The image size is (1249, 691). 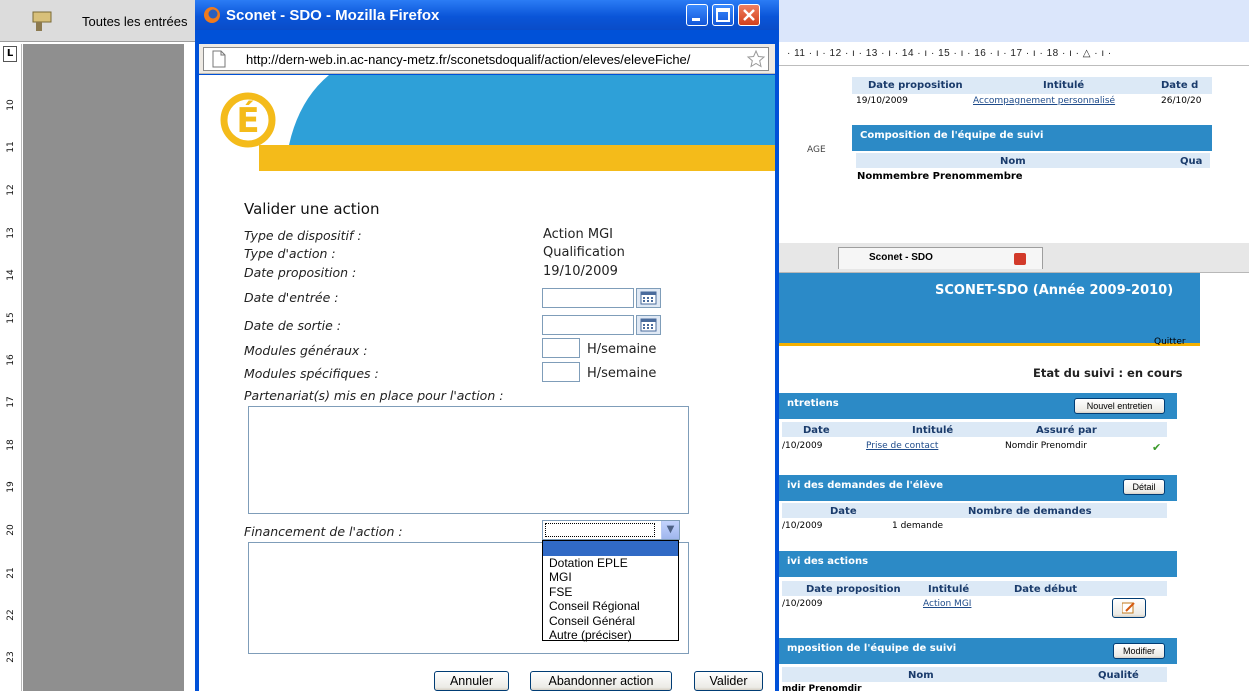 What do you see at coordinates (1066, 430) in the screenshot?
I see `column-header: Assuré par` at bounding box center [1066, 430].